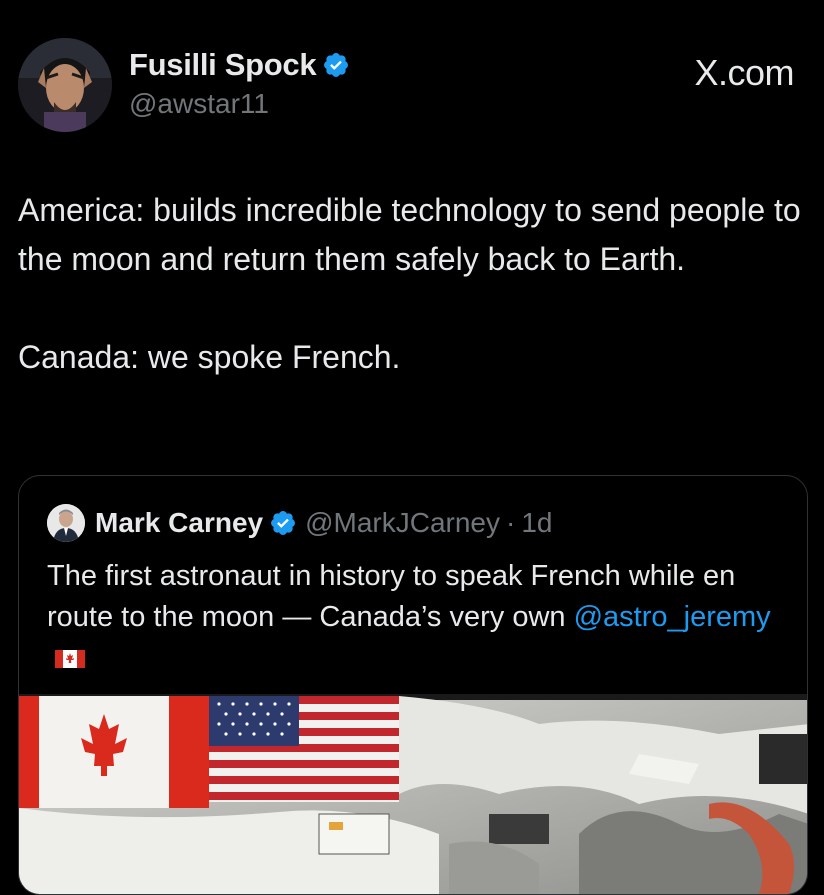  Describe the element at coordinates (744, 72) in the screenshot. I see `site-label: X.com` at that location.